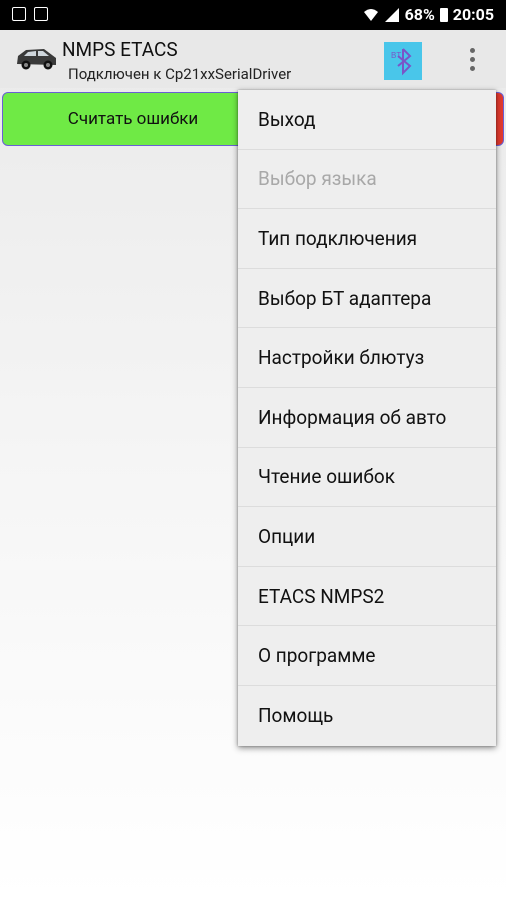 The image size is (506, 900). What do you see at coordinates (253, 15) in the screenshot?
I see `status-bar: 68% 20:05` at bounding box center [253, 15].